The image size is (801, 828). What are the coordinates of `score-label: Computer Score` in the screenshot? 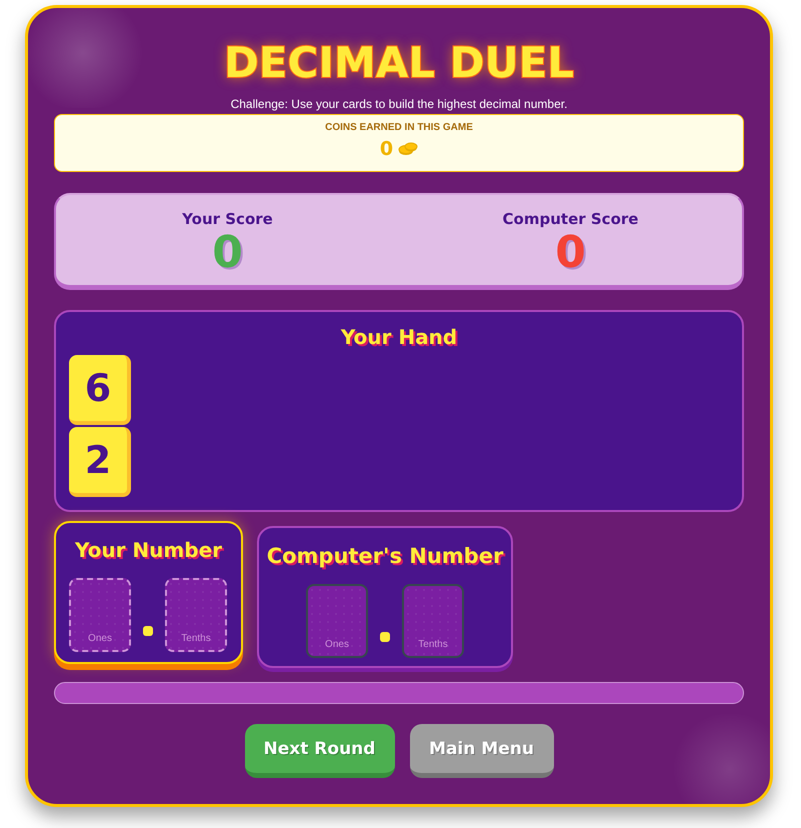 It's located at (570, 219).